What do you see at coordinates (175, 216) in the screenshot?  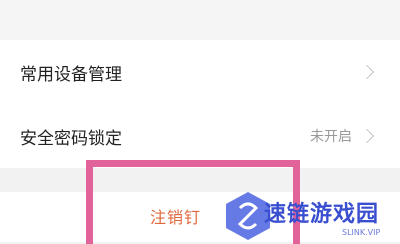 I see `logout-button: 注销钉` at bounding box center [175, 216].